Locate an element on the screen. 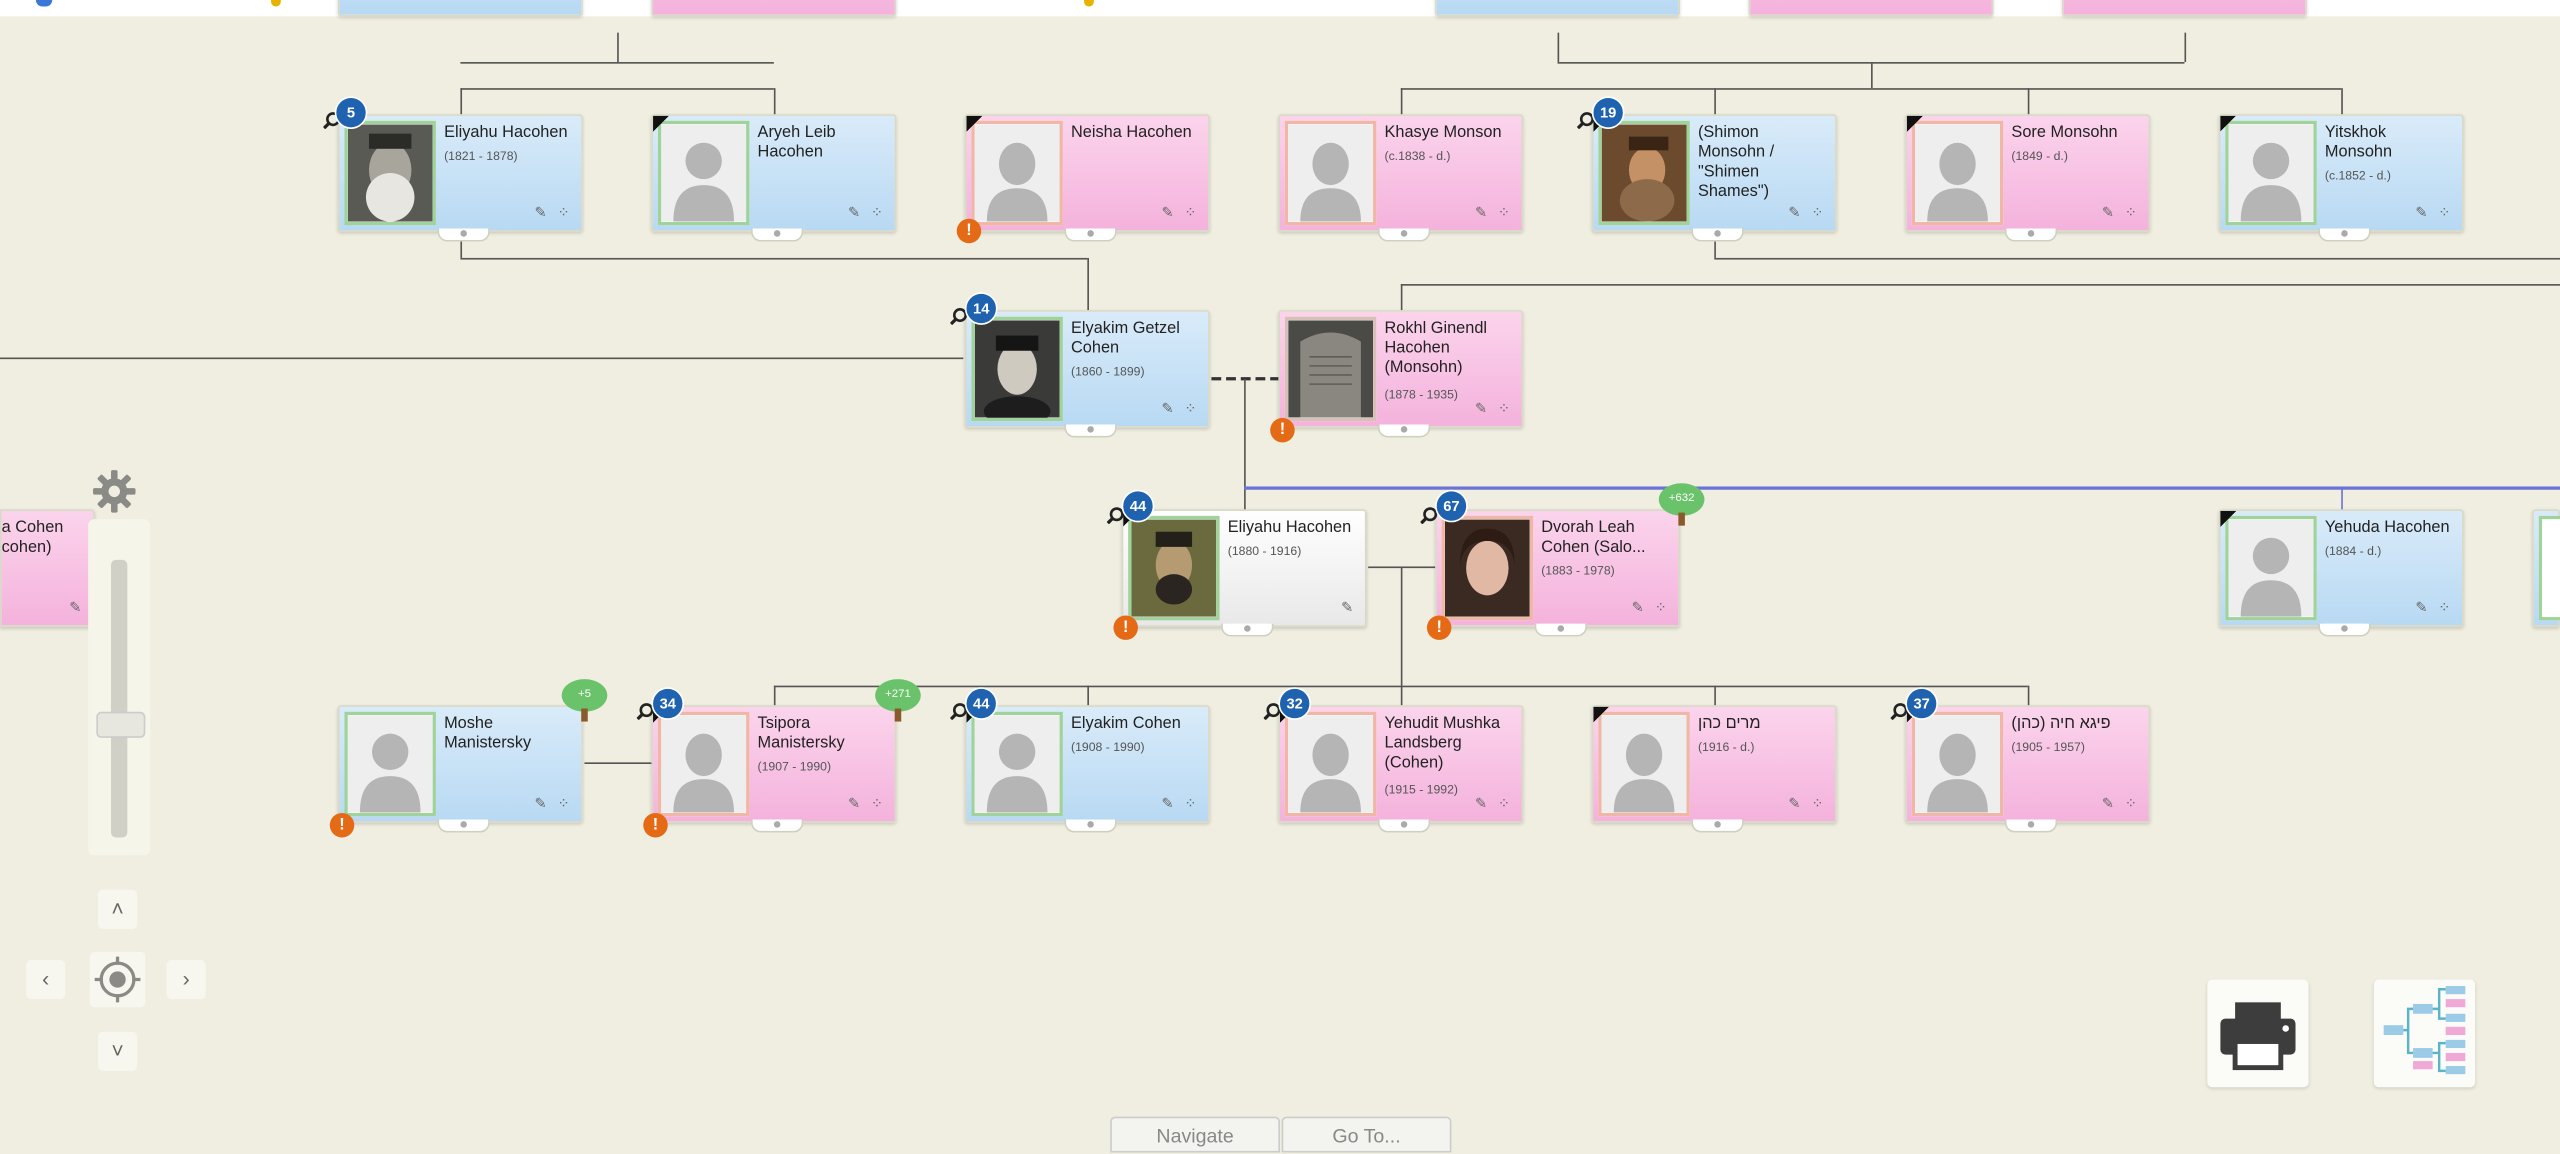 This screenshot has height=1154, width=2560. navigate-button: Navigate is located at coordinates (1195, 1134).